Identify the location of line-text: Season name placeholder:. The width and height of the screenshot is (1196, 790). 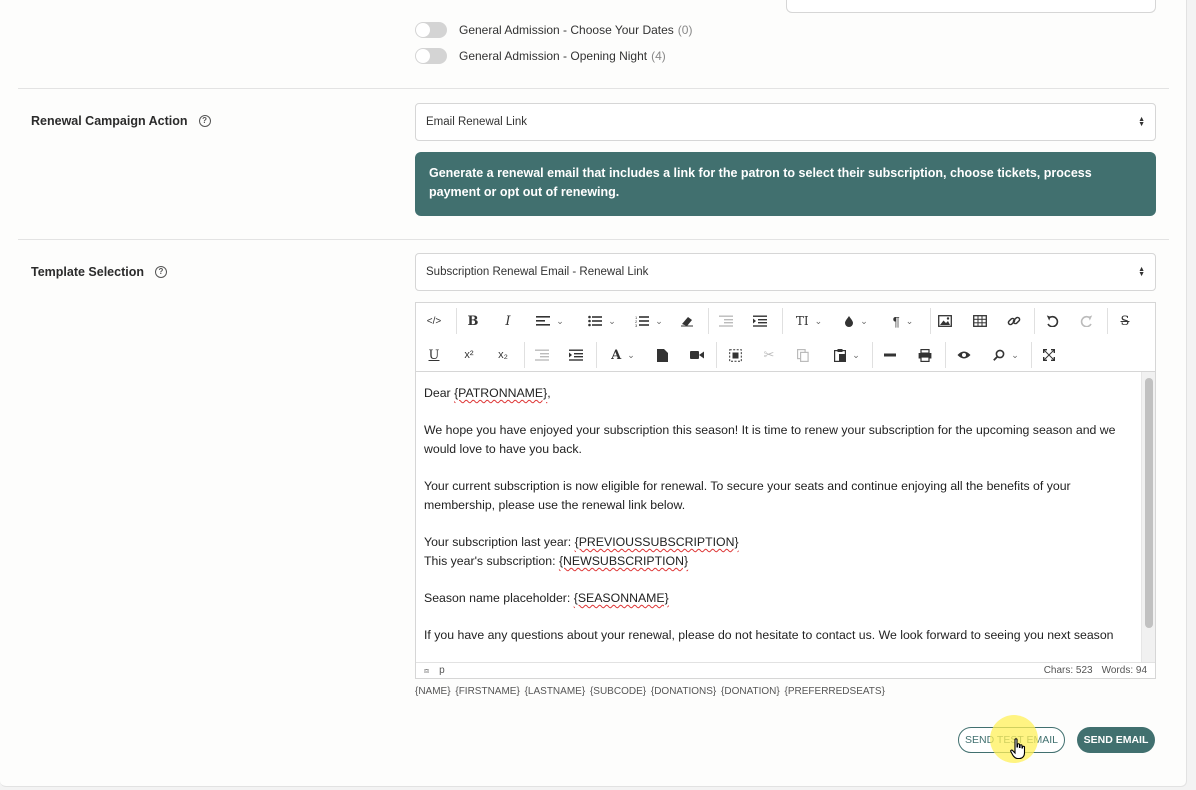
(499, 598).